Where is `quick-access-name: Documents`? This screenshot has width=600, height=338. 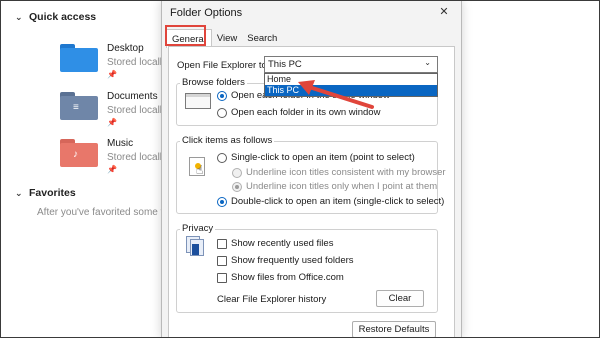
quick-access-name: Documents is located at coordinates (132, 96).